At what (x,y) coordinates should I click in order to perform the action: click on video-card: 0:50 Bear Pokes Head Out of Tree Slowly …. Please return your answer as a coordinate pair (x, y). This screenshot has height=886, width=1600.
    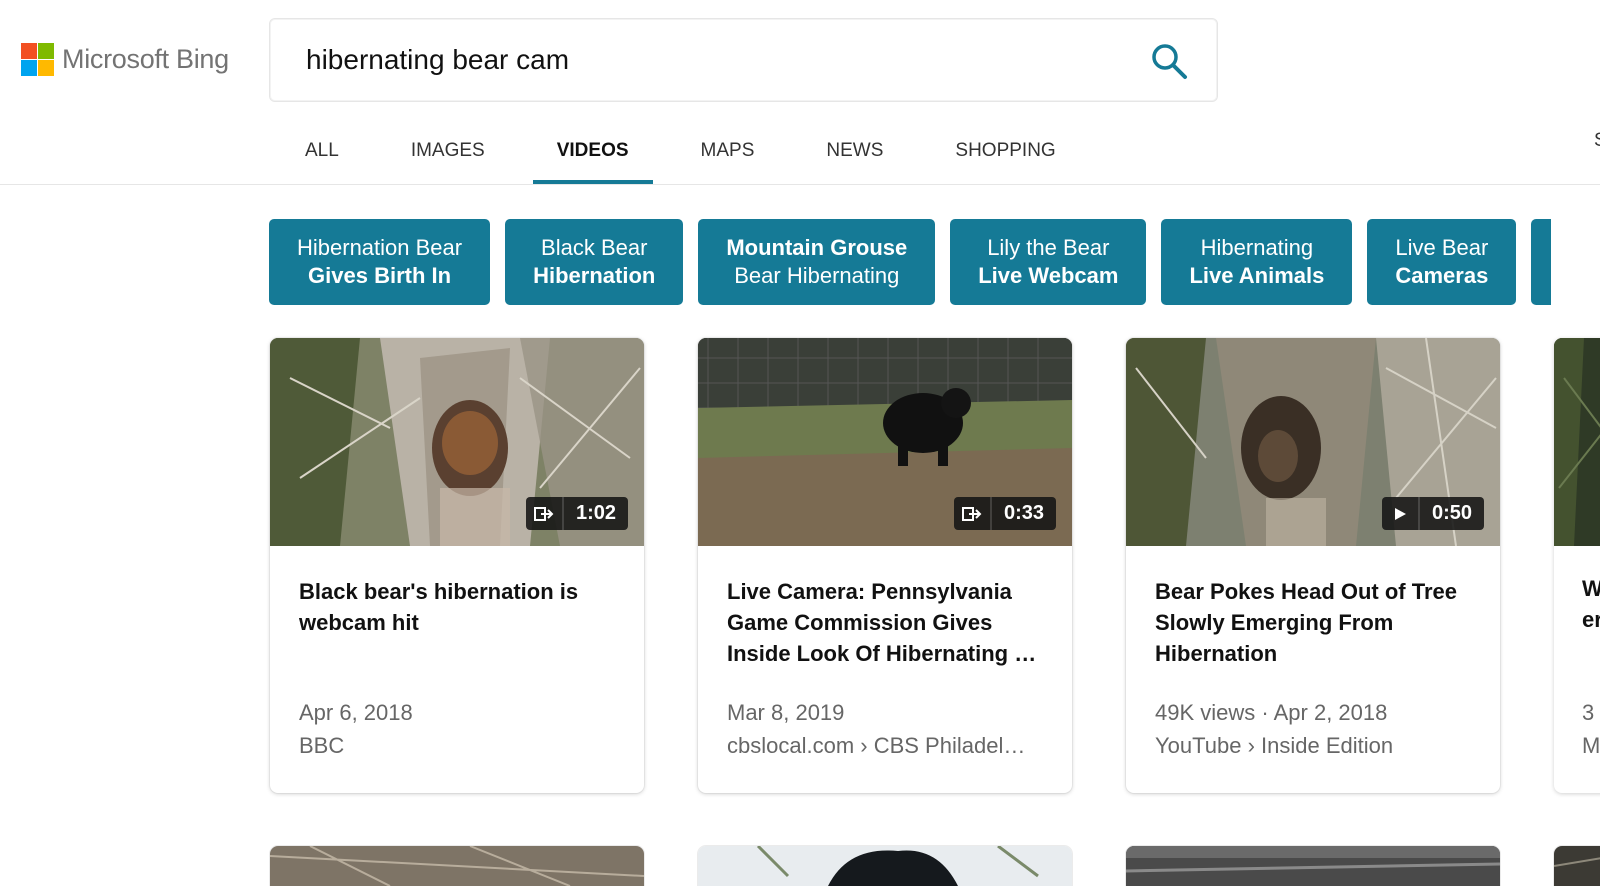
    Looking at the image, I should click on (1313, 565).